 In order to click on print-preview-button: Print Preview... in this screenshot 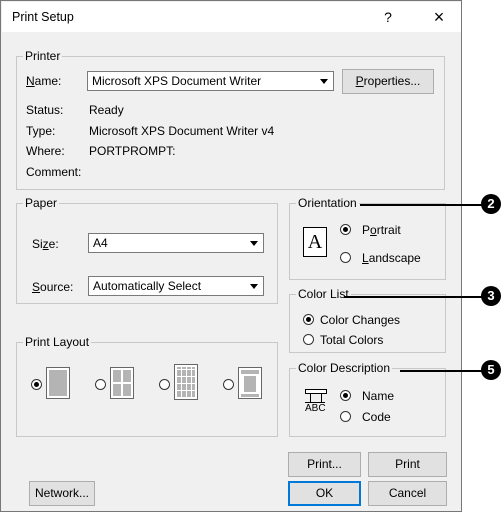, I will do `click(407, 473)`.